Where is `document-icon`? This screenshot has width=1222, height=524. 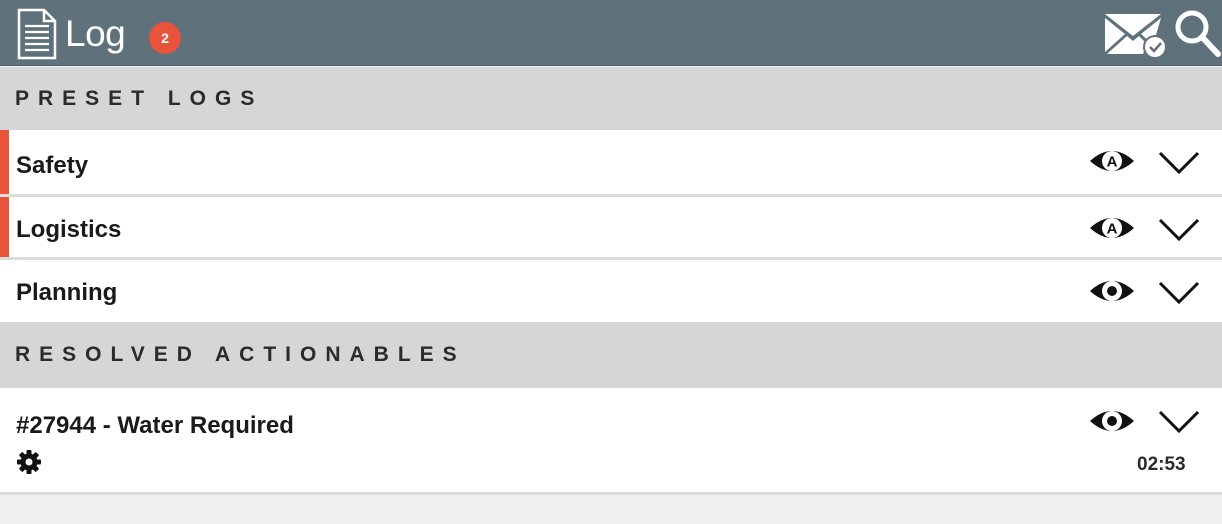
document-icon is located at coordinates (37, 34).